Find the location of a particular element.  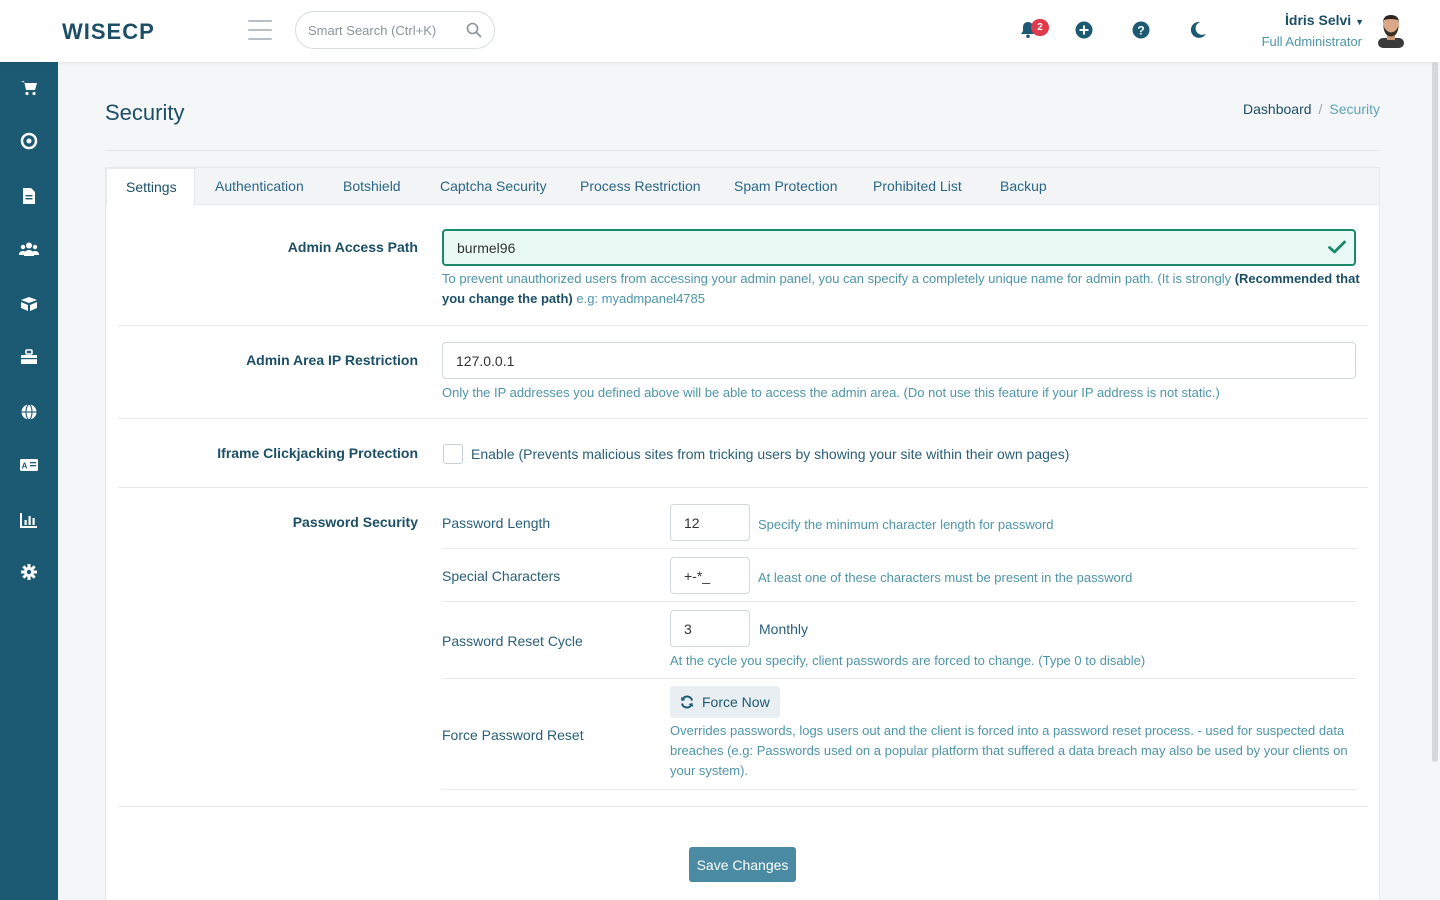

clickjacking-checkbox is located at coordinates (453, 454).